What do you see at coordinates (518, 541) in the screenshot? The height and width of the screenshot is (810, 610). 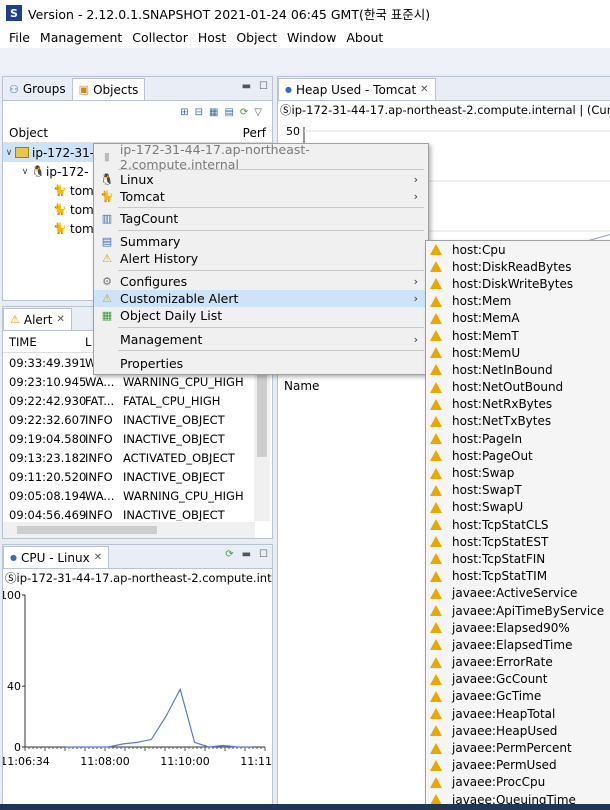 I see `submenu-item: host:TcpStatEST` at bounding box center [518, 541].